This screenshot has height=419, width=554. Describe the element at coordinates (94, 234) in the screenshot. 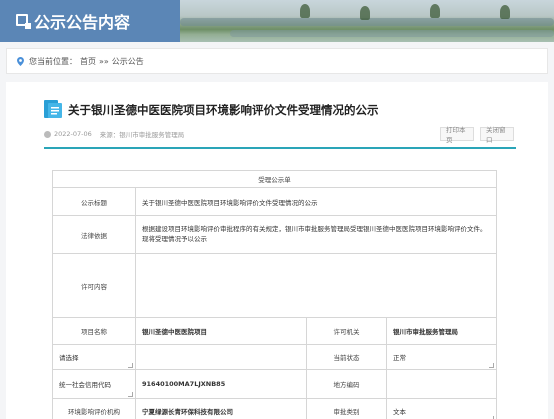

I see `basis-label: 法律依据` at that location.